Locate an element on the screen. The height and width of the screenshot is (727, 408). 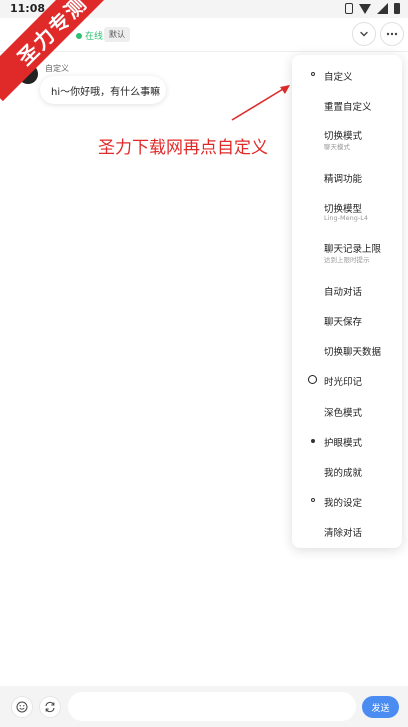
menu-item-my-settings: 我的设定 is located at coordinates (347, 510).